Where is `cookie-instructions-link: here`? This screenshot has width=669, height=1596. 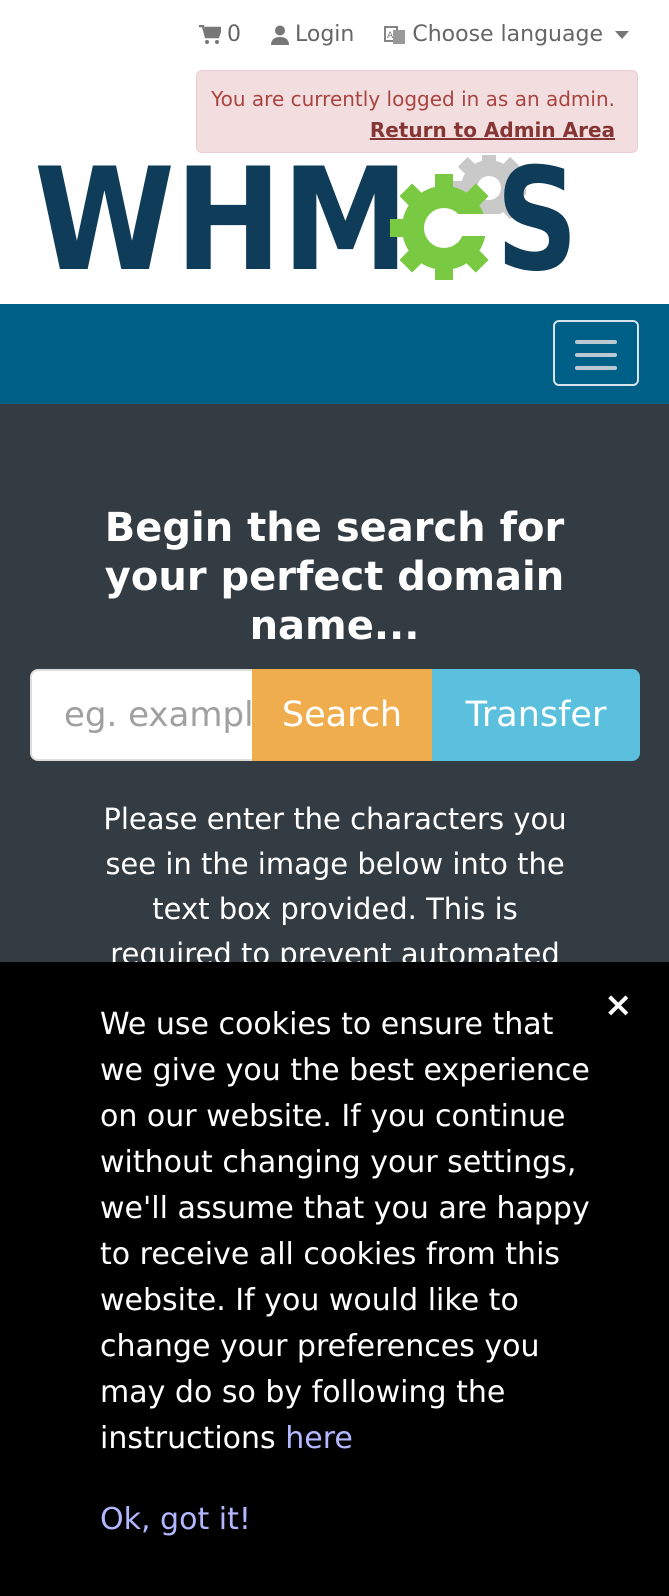 cookie-instructions-link: here is located at coordinates (319, 1438).